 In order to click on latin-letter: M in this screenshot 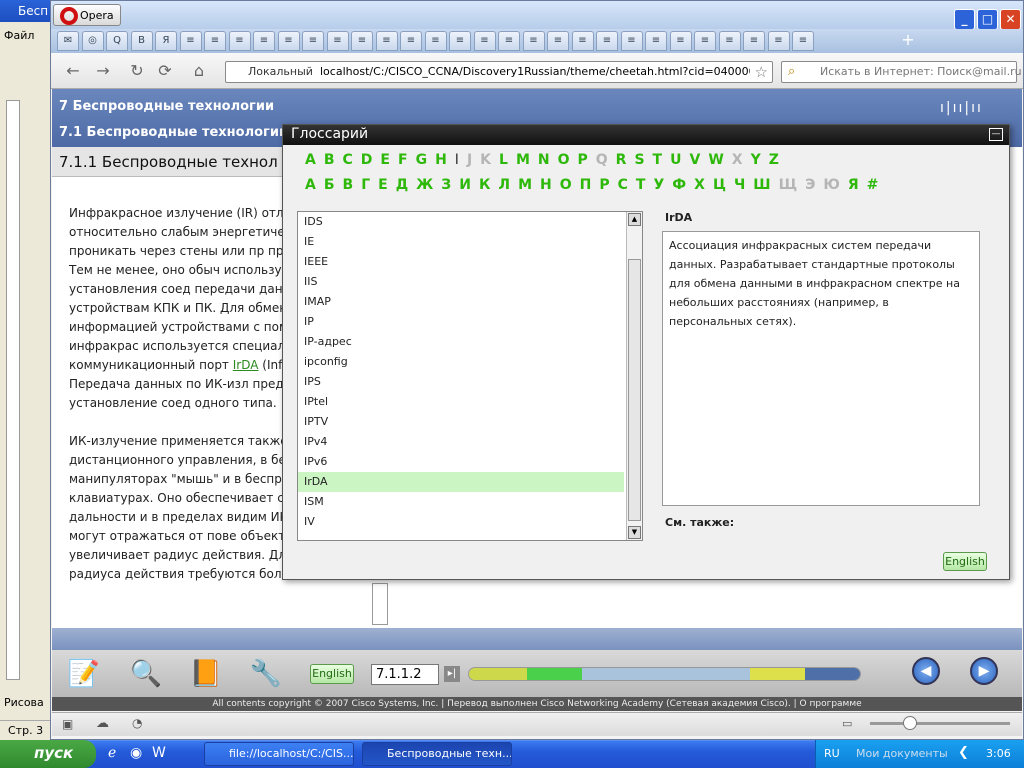, I will do `click(523, 160)`.